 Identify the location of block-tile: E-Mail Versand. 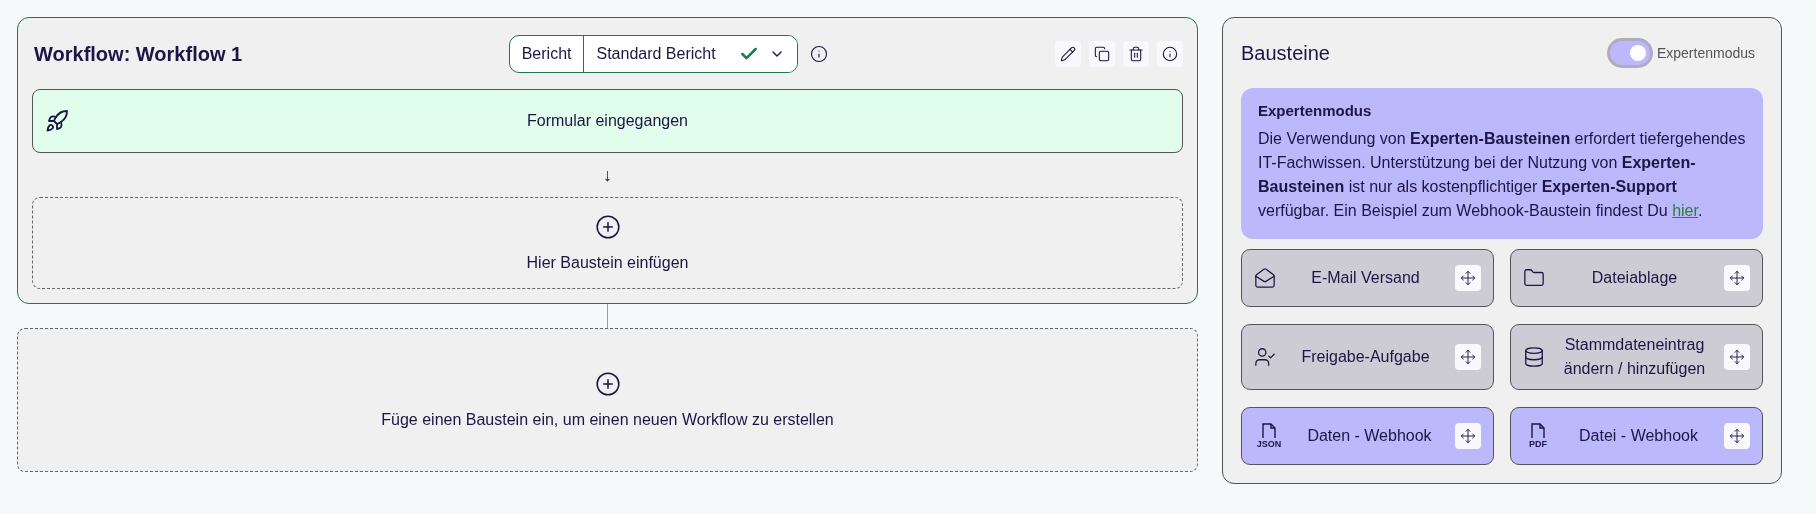
(1367, 278).